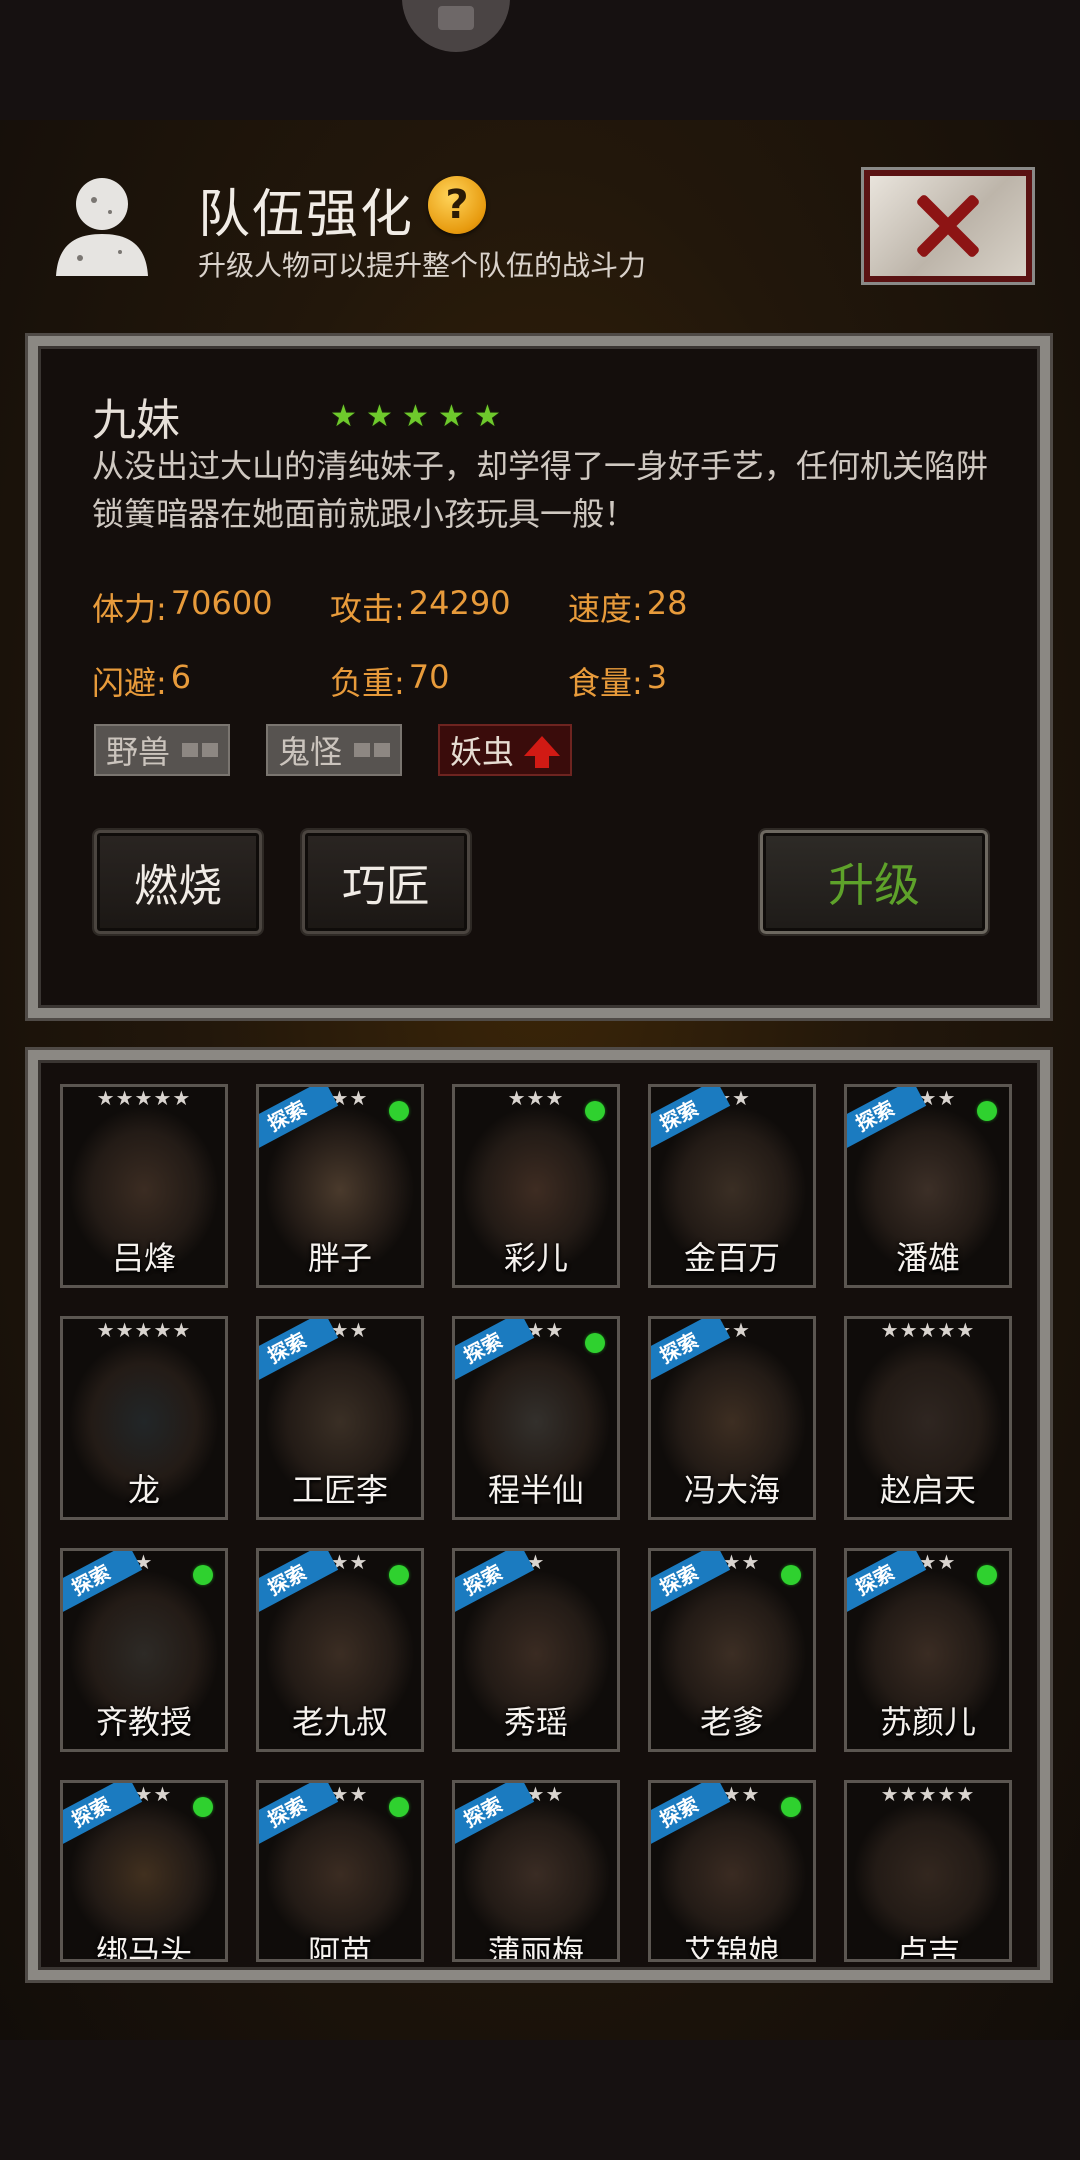  What do you see at coordinates (505, 750) in the screenshot?
I see `tag-insect: 妖虫` at bounding box center [505, 750].